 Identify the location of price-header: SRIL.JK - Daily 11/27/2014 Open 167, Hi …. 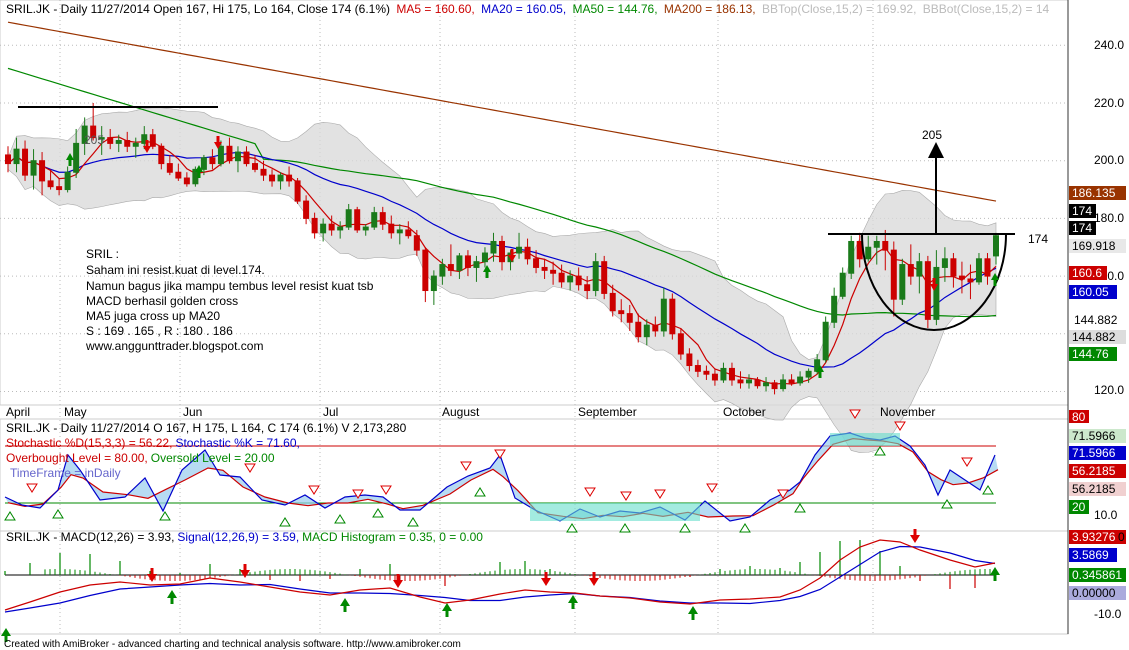
(527, 9).